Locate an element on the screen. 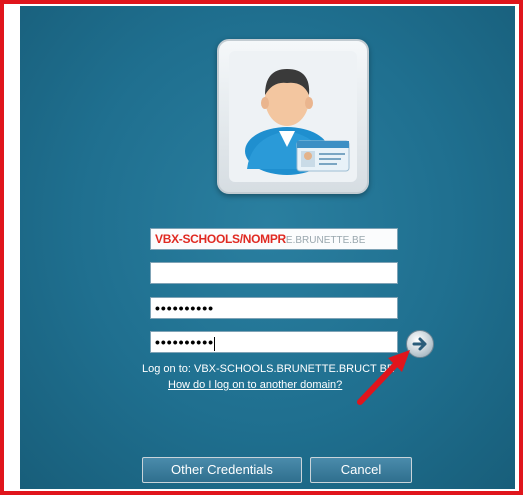 The image size is (523, 495). user-tile is located at coordinates (293, 116).